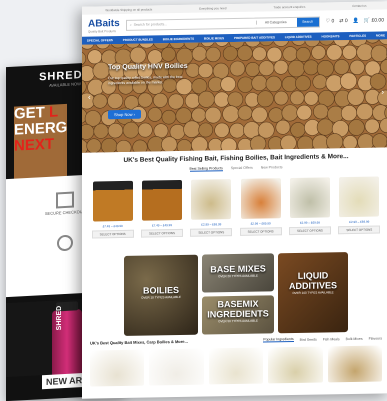  I want to click on topbar-item: Everything you need, so click(212, 8).